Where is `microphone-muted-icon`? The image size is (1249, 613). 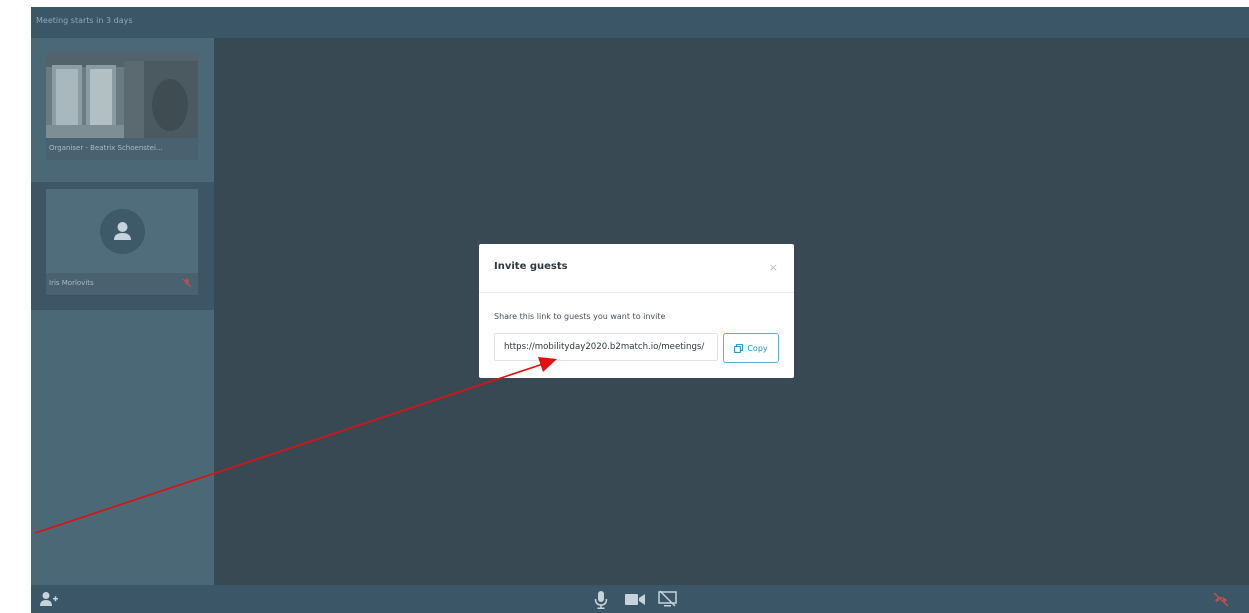 microphone-muted-icon is located at coordinates (187, 283).